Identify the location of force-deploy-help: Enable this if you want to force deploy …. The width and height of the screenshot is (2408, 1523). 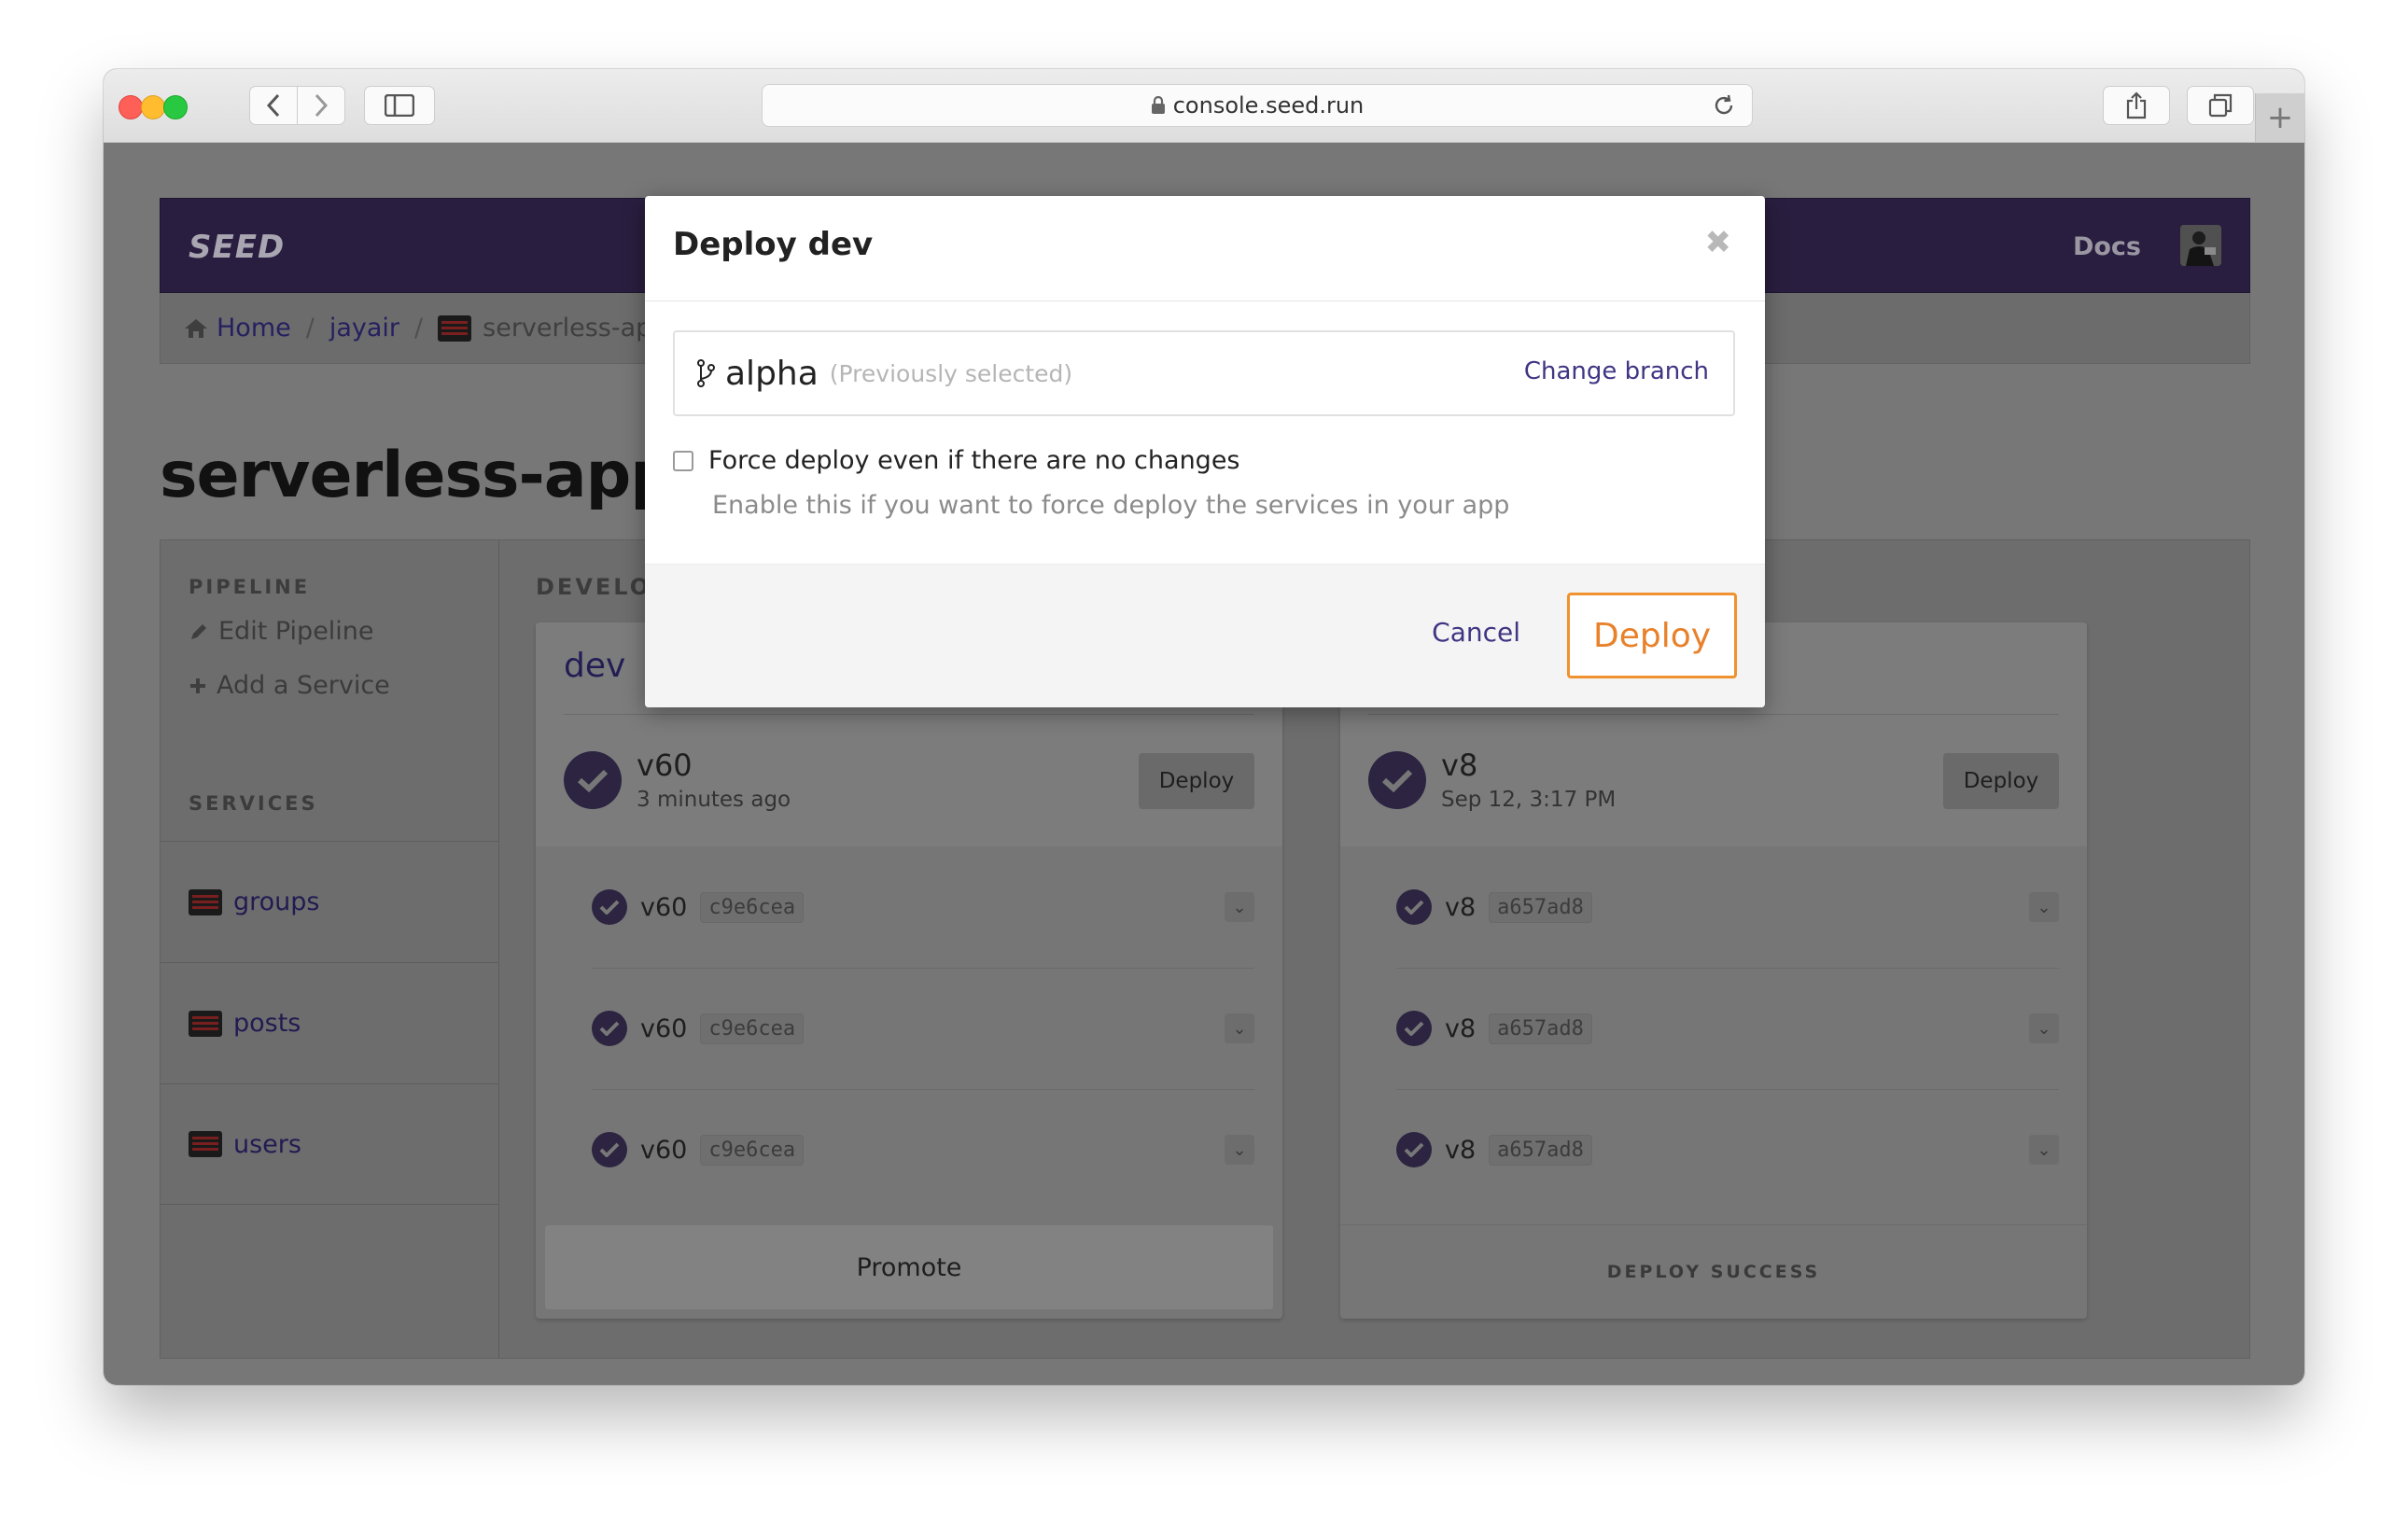
(1111, 506).